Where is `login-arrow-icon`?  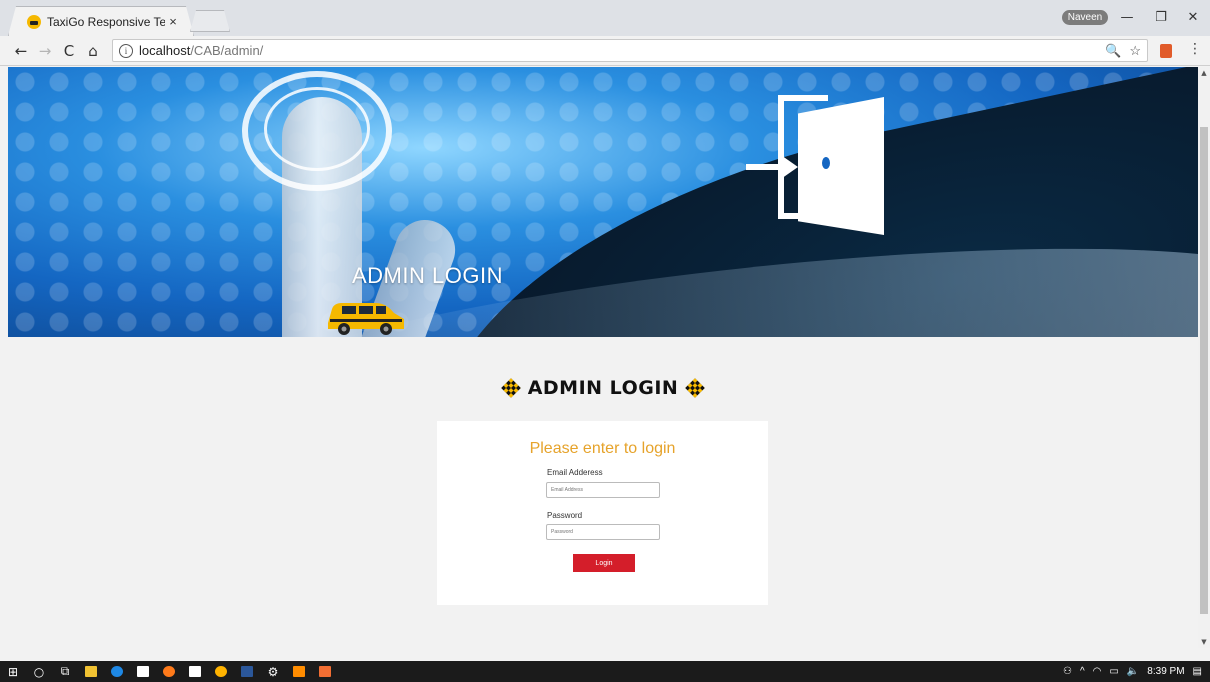
login-arrow-icon is located at coordinates (772, 167).